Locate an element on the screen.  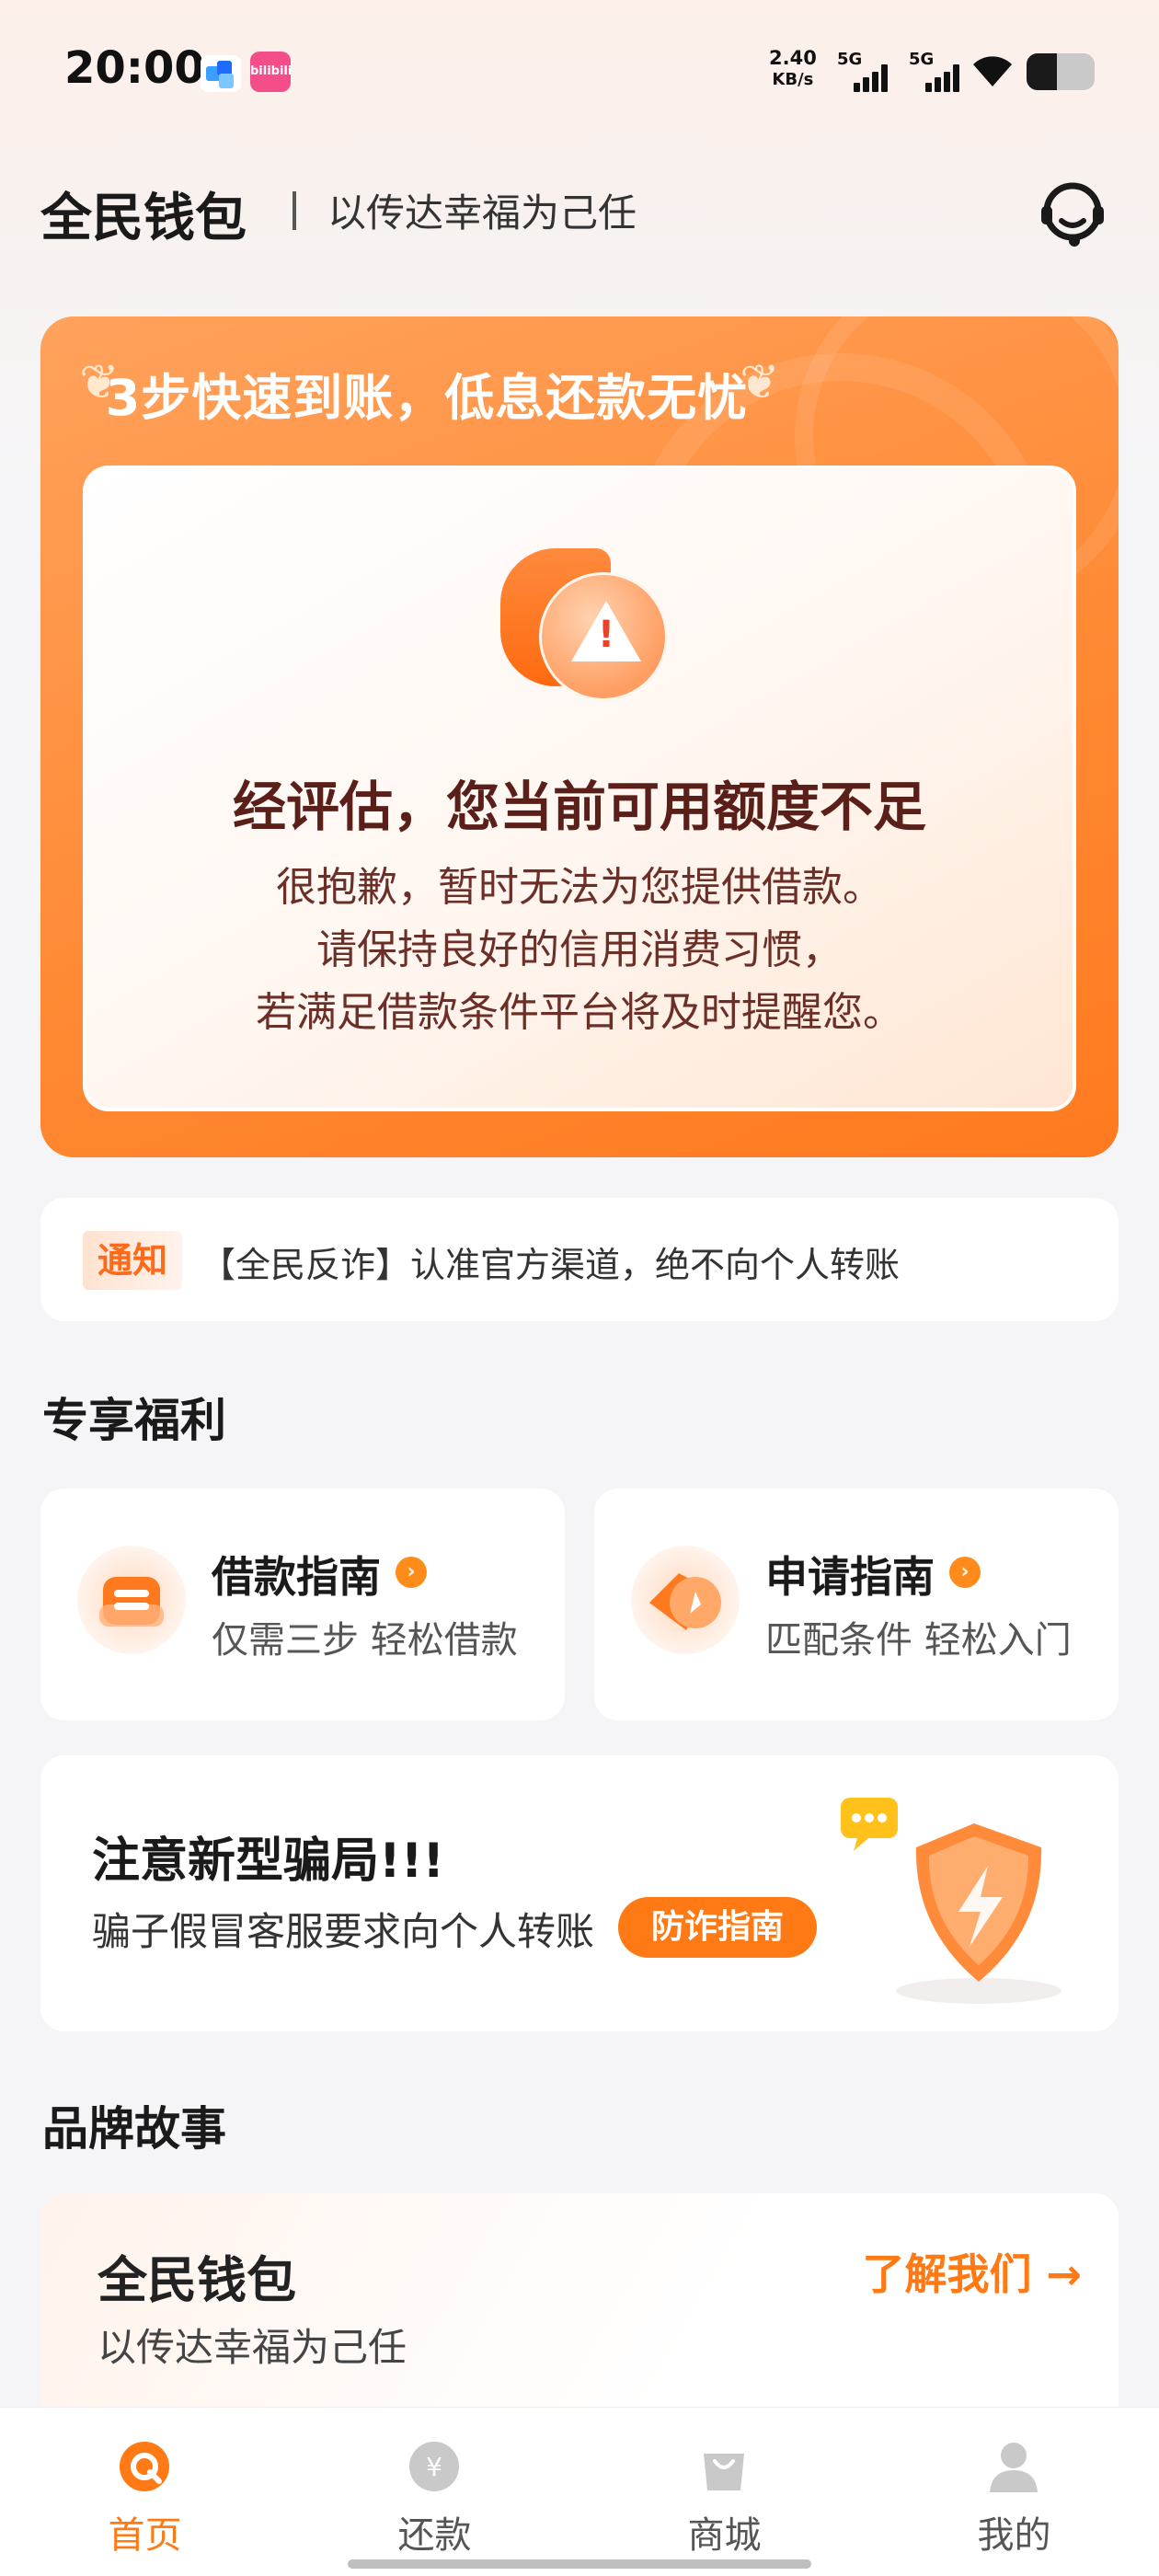
battery-icon is located at coordinates (1061, 71).